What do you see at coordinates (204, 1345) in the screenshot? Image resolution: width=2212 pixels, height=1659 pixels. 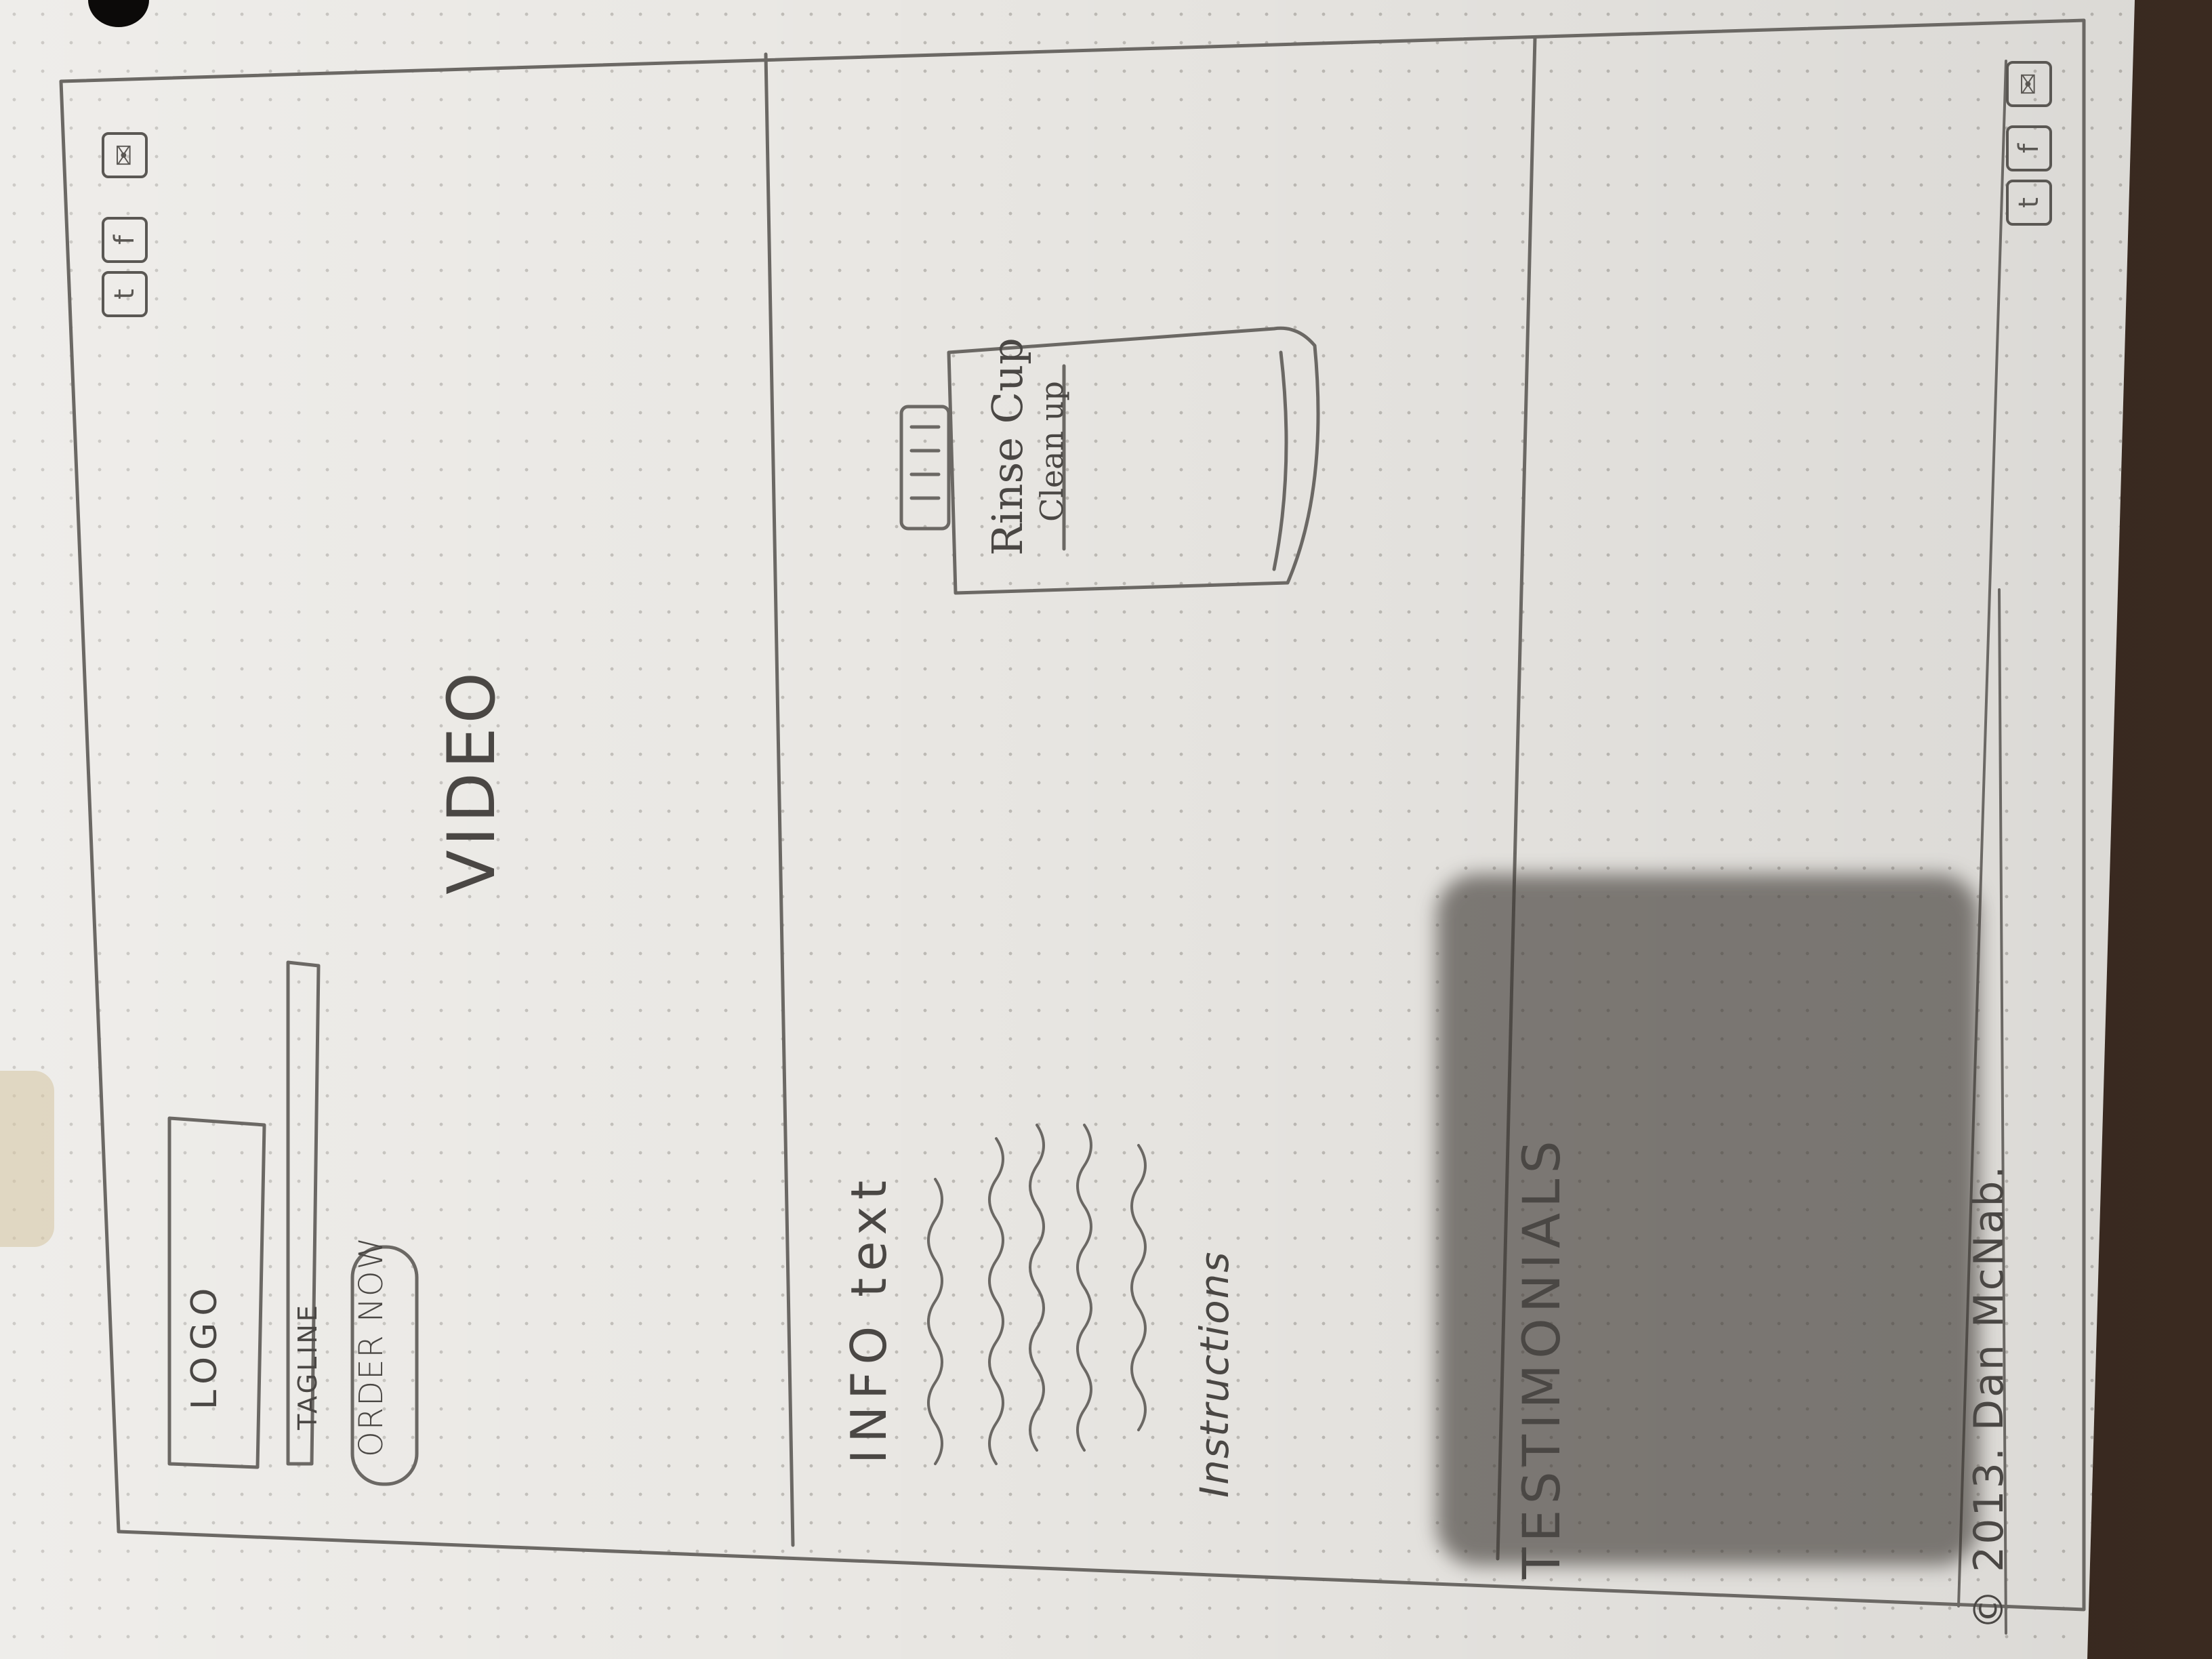 I see `logo-placeholder: LOGO` at bounding box center [204, 1345].